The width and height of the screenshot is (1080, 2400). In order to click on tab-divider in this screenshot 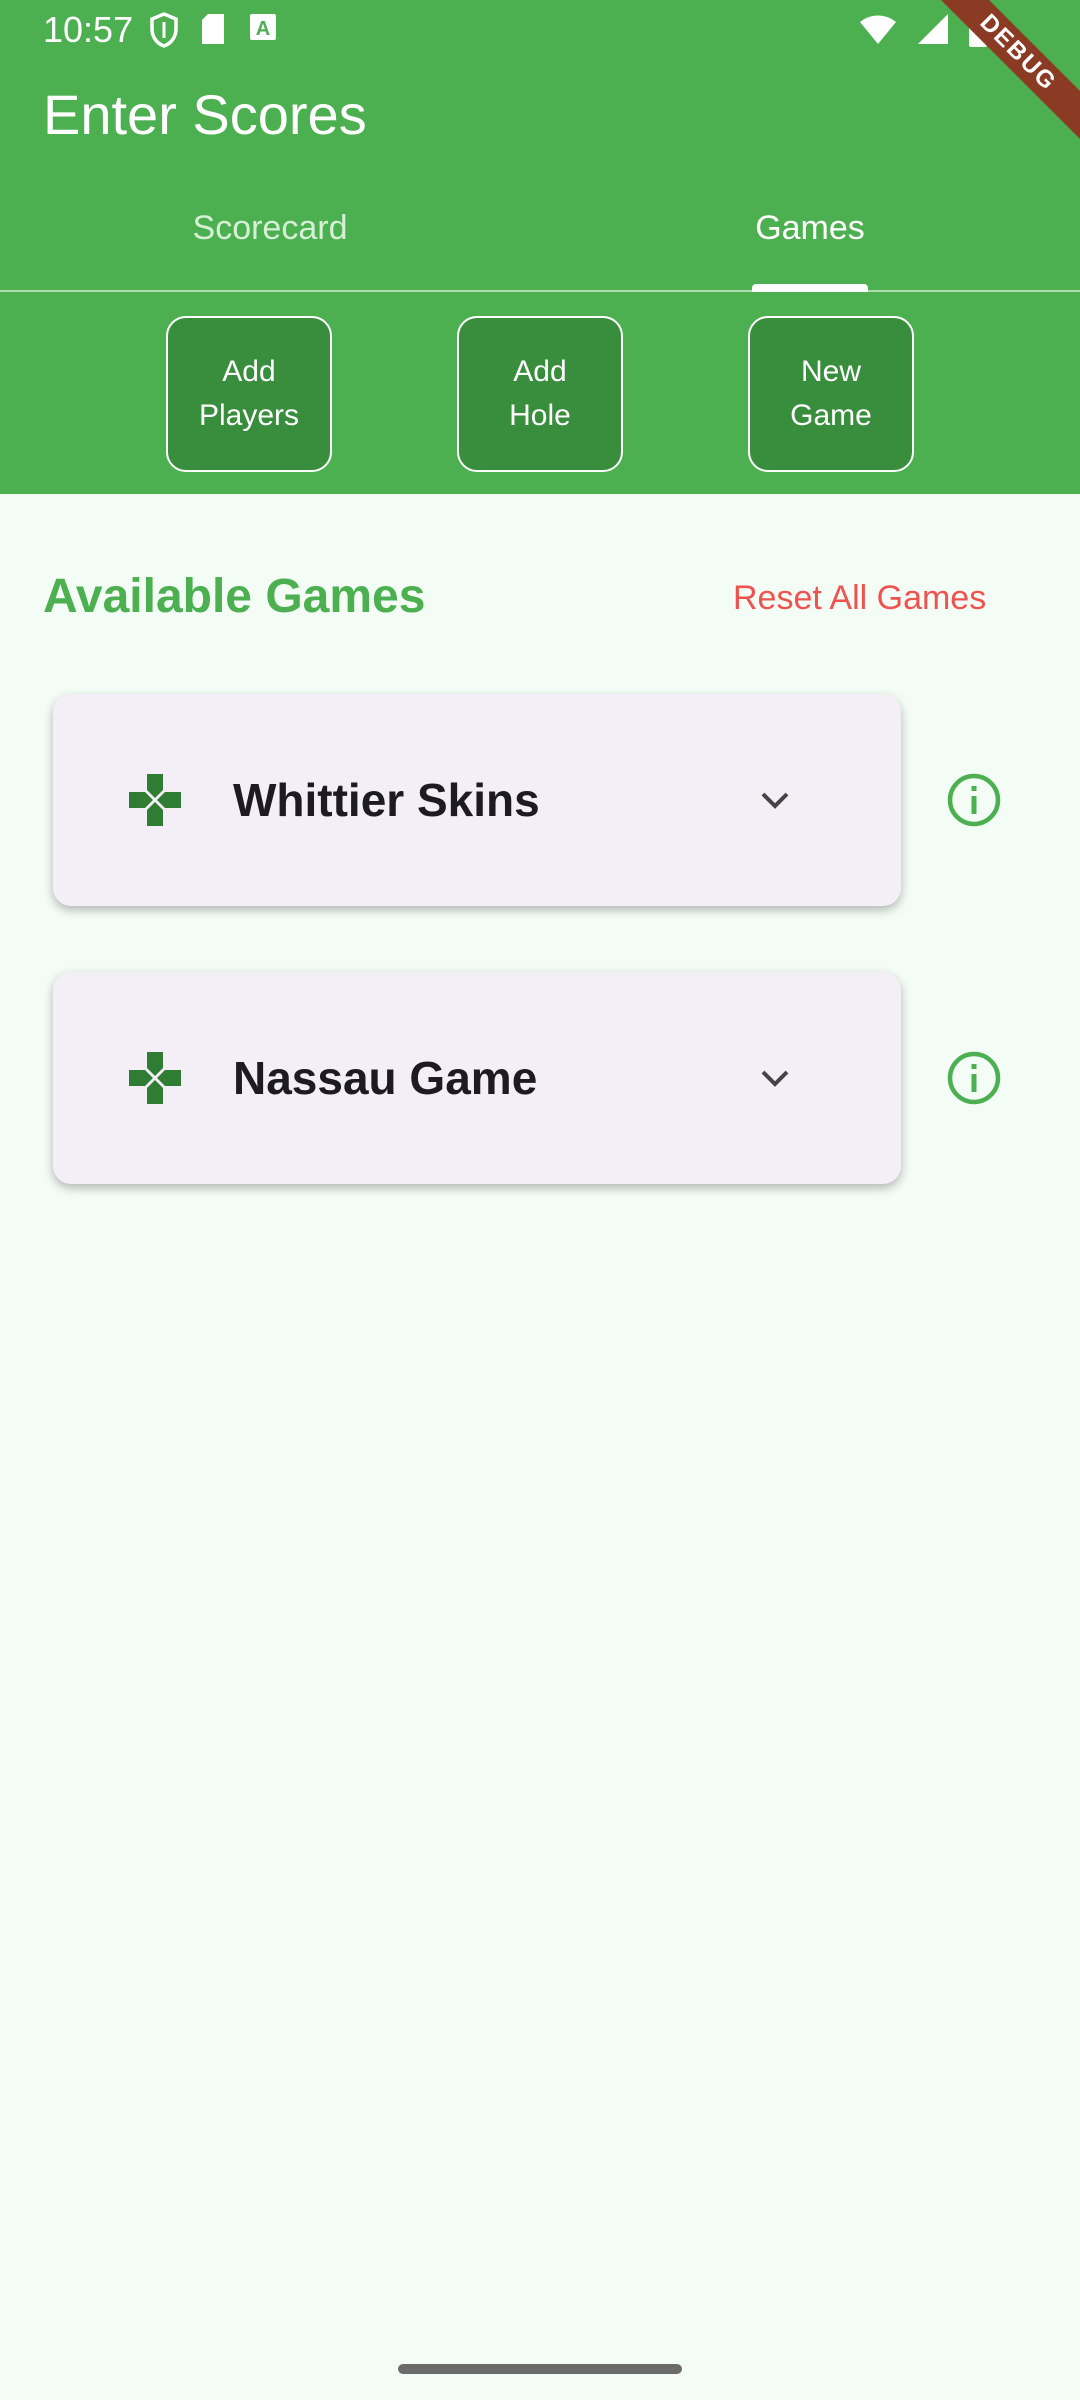, I will do `click(540, 291)`.